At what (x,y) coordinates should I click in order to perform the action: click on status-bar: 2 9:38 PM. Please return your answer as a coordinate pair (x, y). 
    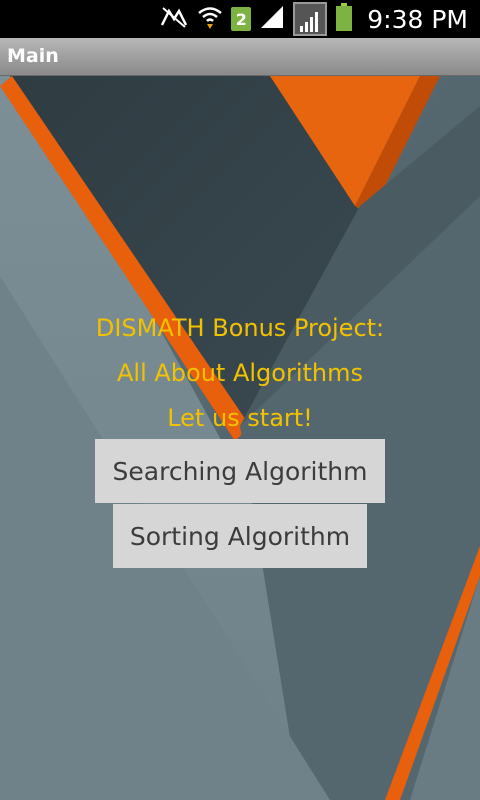
    Looking at the image, I should click on (240, 19).